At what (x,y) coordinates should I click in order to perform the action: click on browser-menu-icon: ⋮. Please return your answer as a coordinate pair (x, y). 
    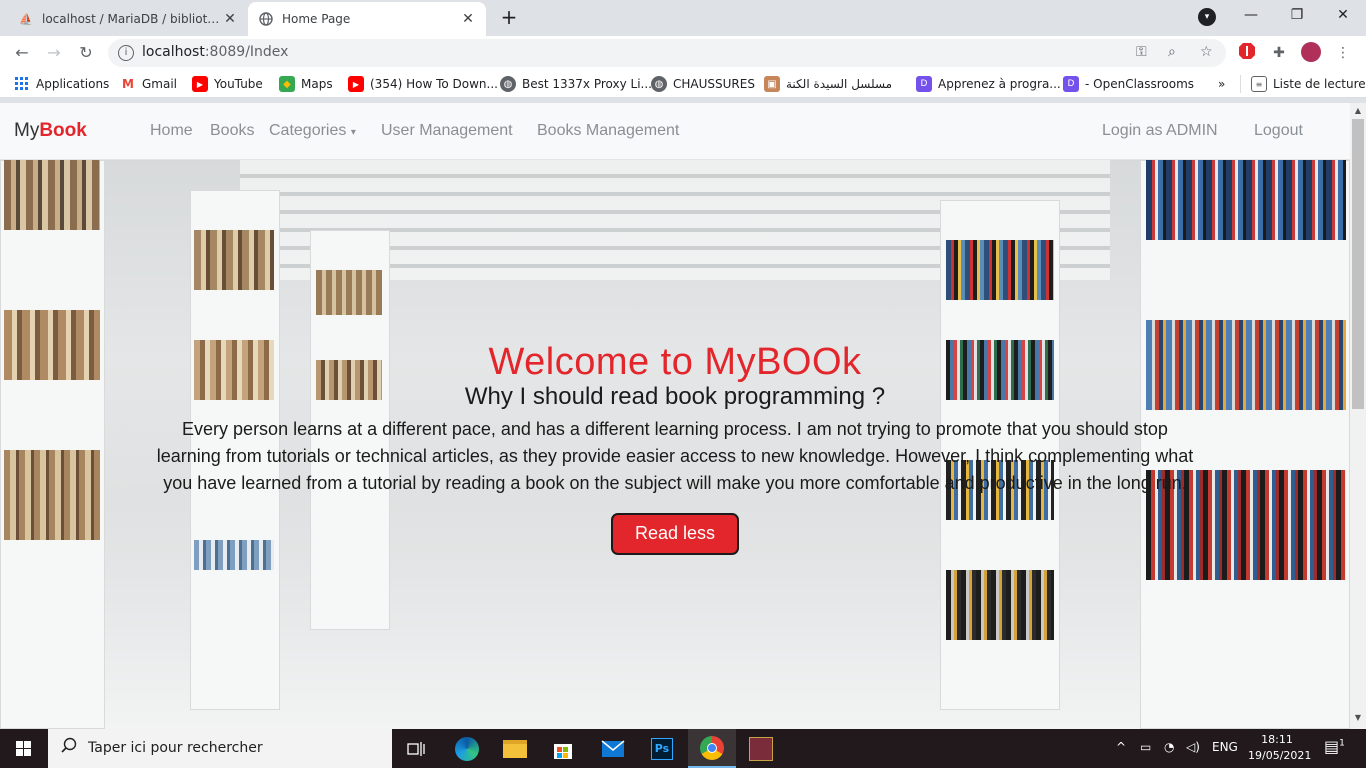
    Looking at the image, I should click on (1343, 53).